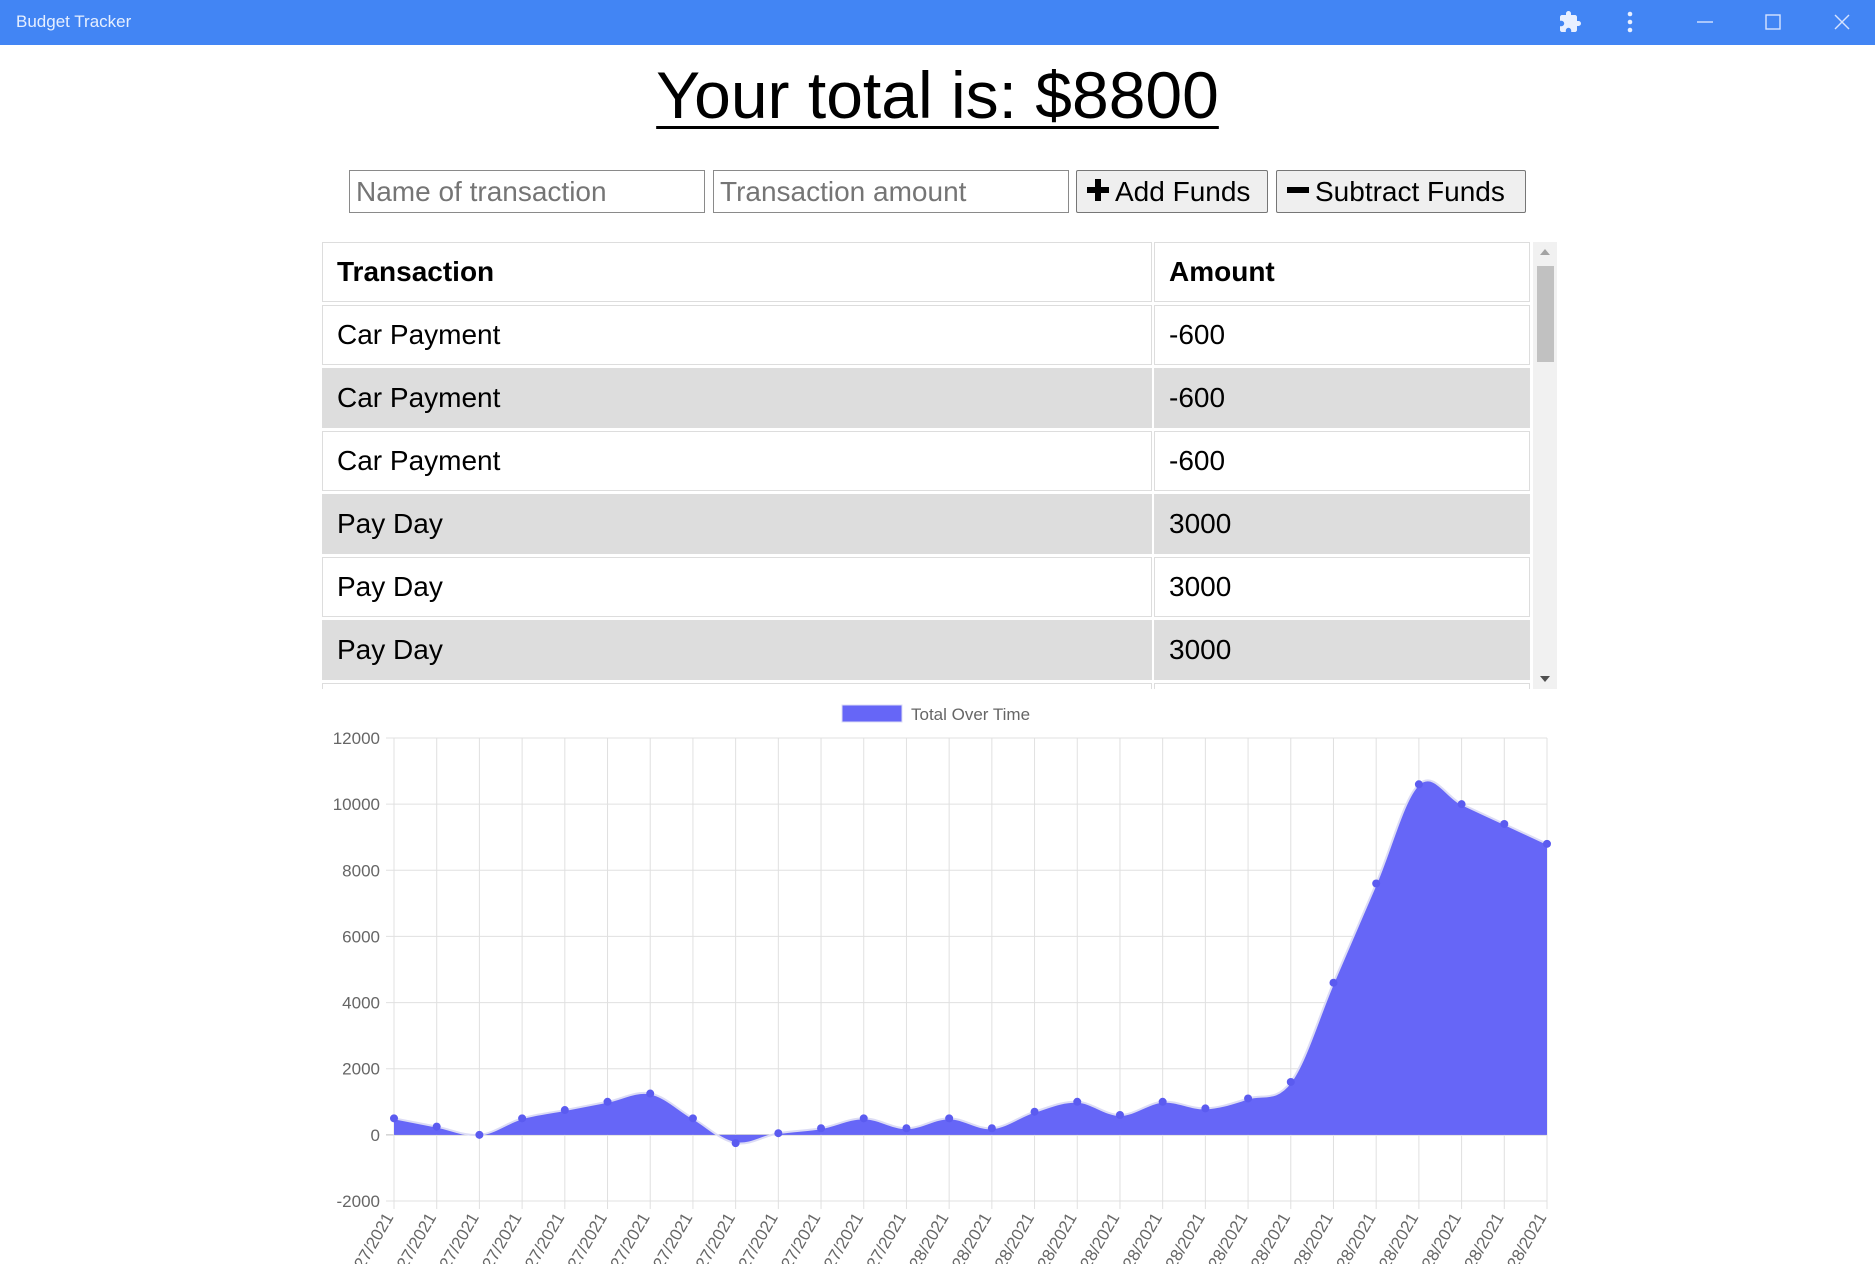 The image size is (1875, 1264). What do you see at coordinates (356, 738) in the screenshot?
I see `y-tick-label: 12000` at bounding box center [356, 738].